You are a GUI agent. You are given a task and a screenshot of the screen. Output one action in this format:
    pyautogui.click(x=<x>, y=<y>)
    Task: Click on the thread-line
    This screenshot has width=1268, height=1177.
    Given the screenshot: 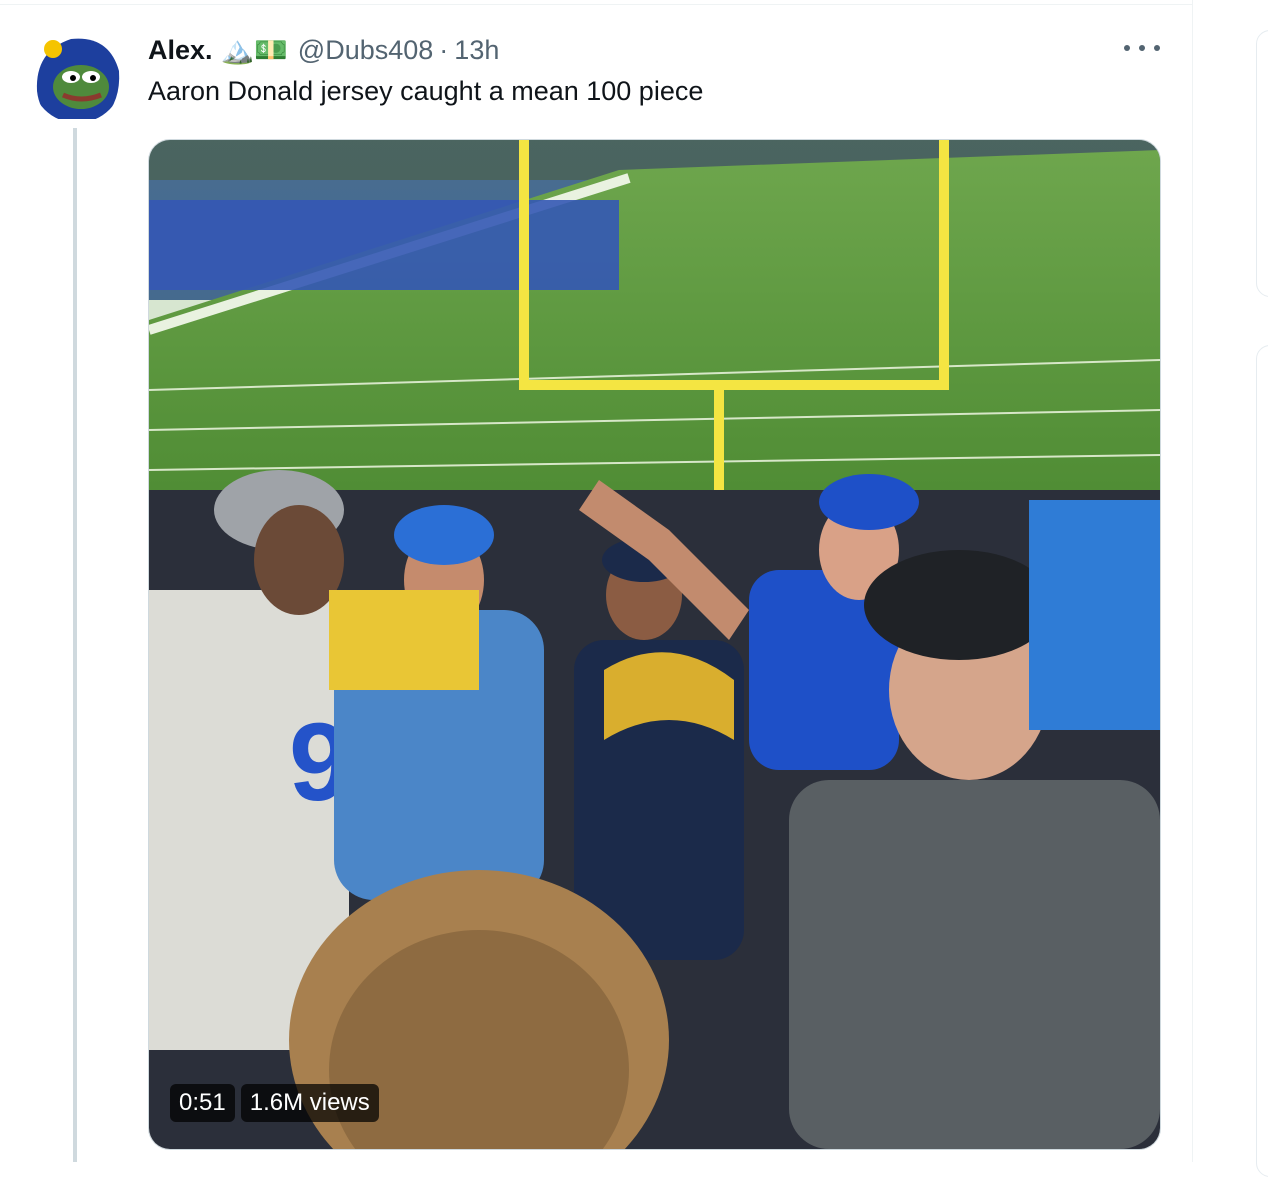 What is the action you would take?
    pyautogui.click(x=75, y=645)
    